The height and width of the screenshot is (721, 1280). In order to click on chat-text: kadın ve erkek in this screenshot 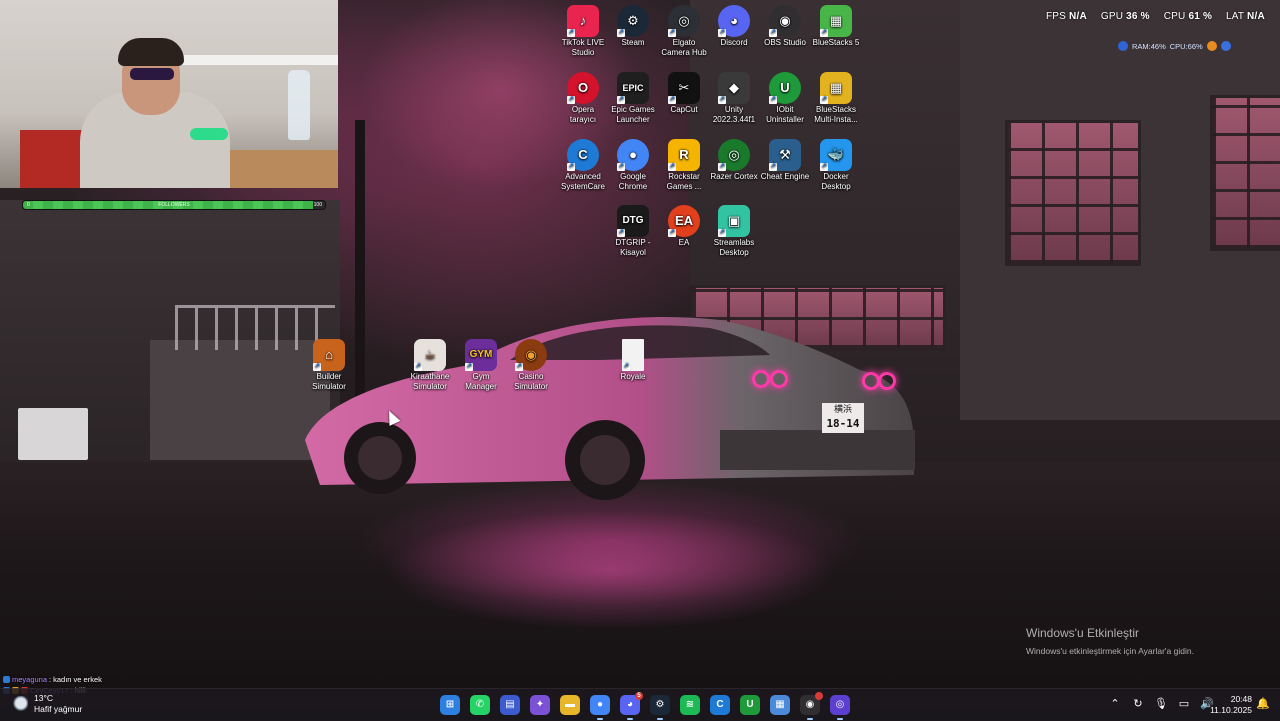, I will do `click(77, 679)`.